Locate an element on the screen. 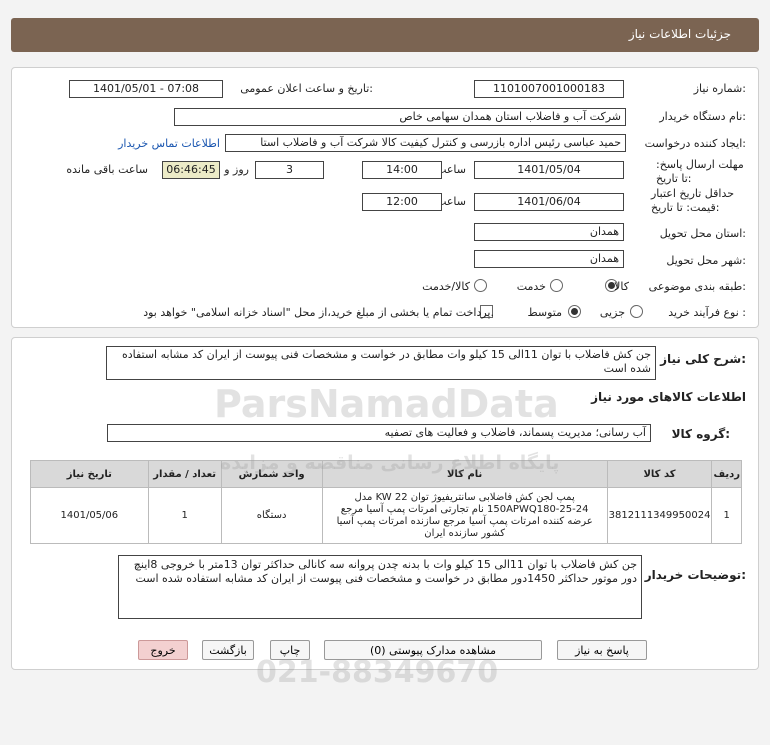 The image size is (770, 745). reply-button: پاسخ به نیاز is located at coordinates (602, 650).